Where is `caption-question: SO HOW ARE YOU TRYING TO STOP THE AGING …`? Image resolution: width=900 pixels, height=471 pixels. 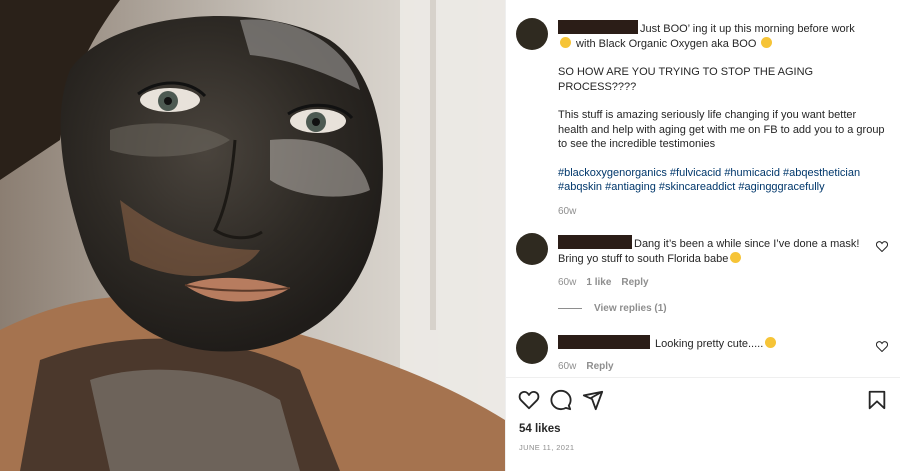 caption-question: SO HOW ARE YOU TRYING TO STOP THE AGING … is located at coordinates (686, 79).